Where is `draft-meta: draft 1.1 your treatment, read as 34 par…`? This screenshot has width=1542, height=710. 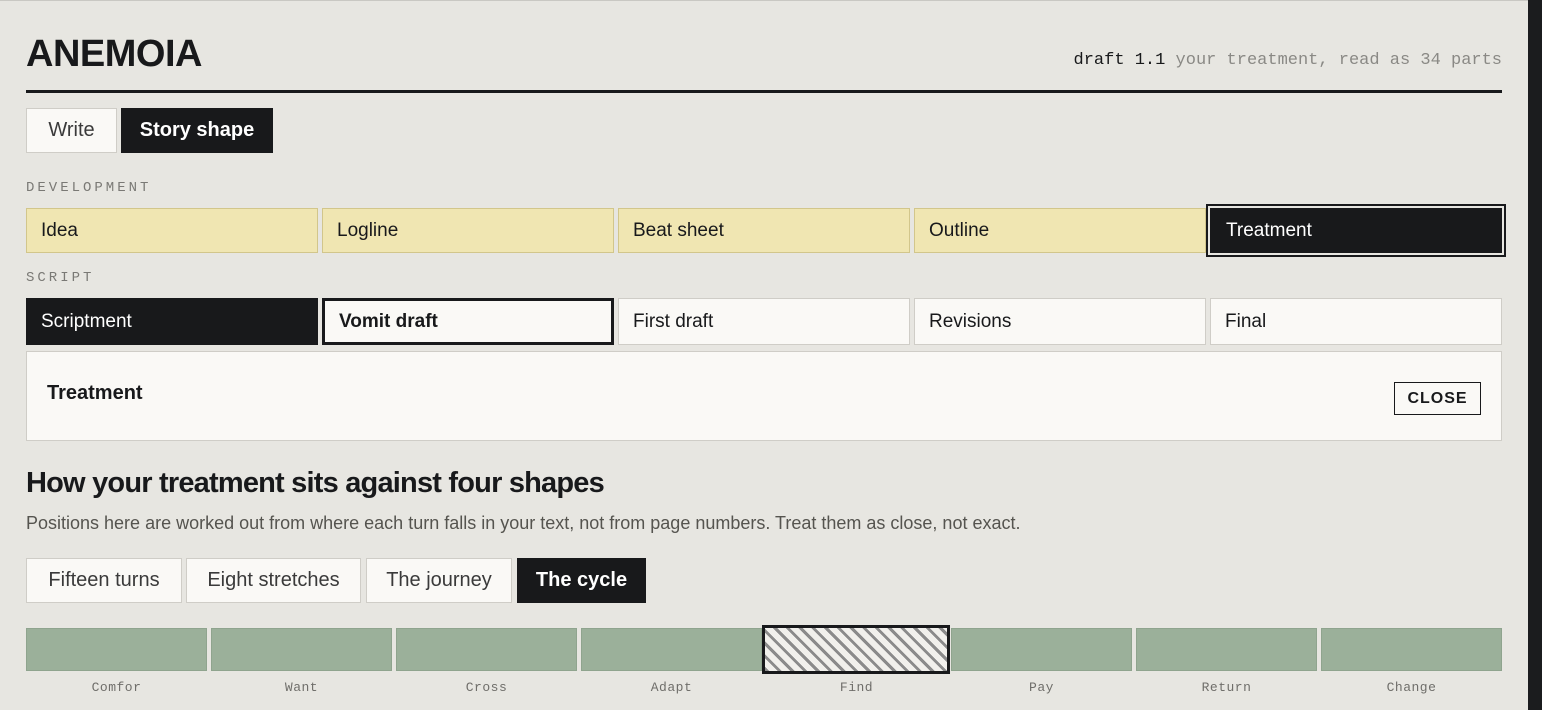 draft-meta: draft 1.1 your treatment, read as 34 par… is located at coordinates (1288, 60).